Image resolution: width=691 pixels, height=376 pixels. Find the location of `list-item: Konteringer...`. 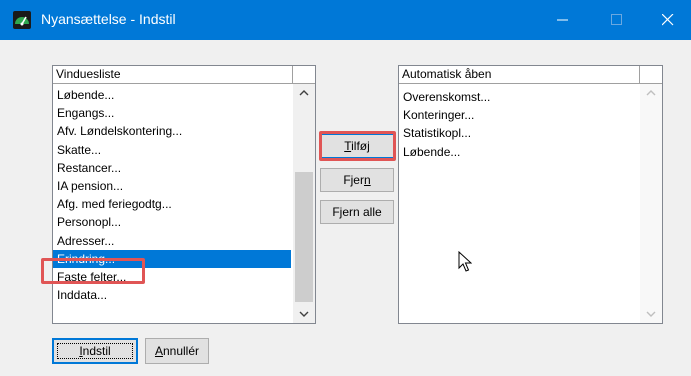

list-item: Konteringer... is located at coordinates (519, 115).